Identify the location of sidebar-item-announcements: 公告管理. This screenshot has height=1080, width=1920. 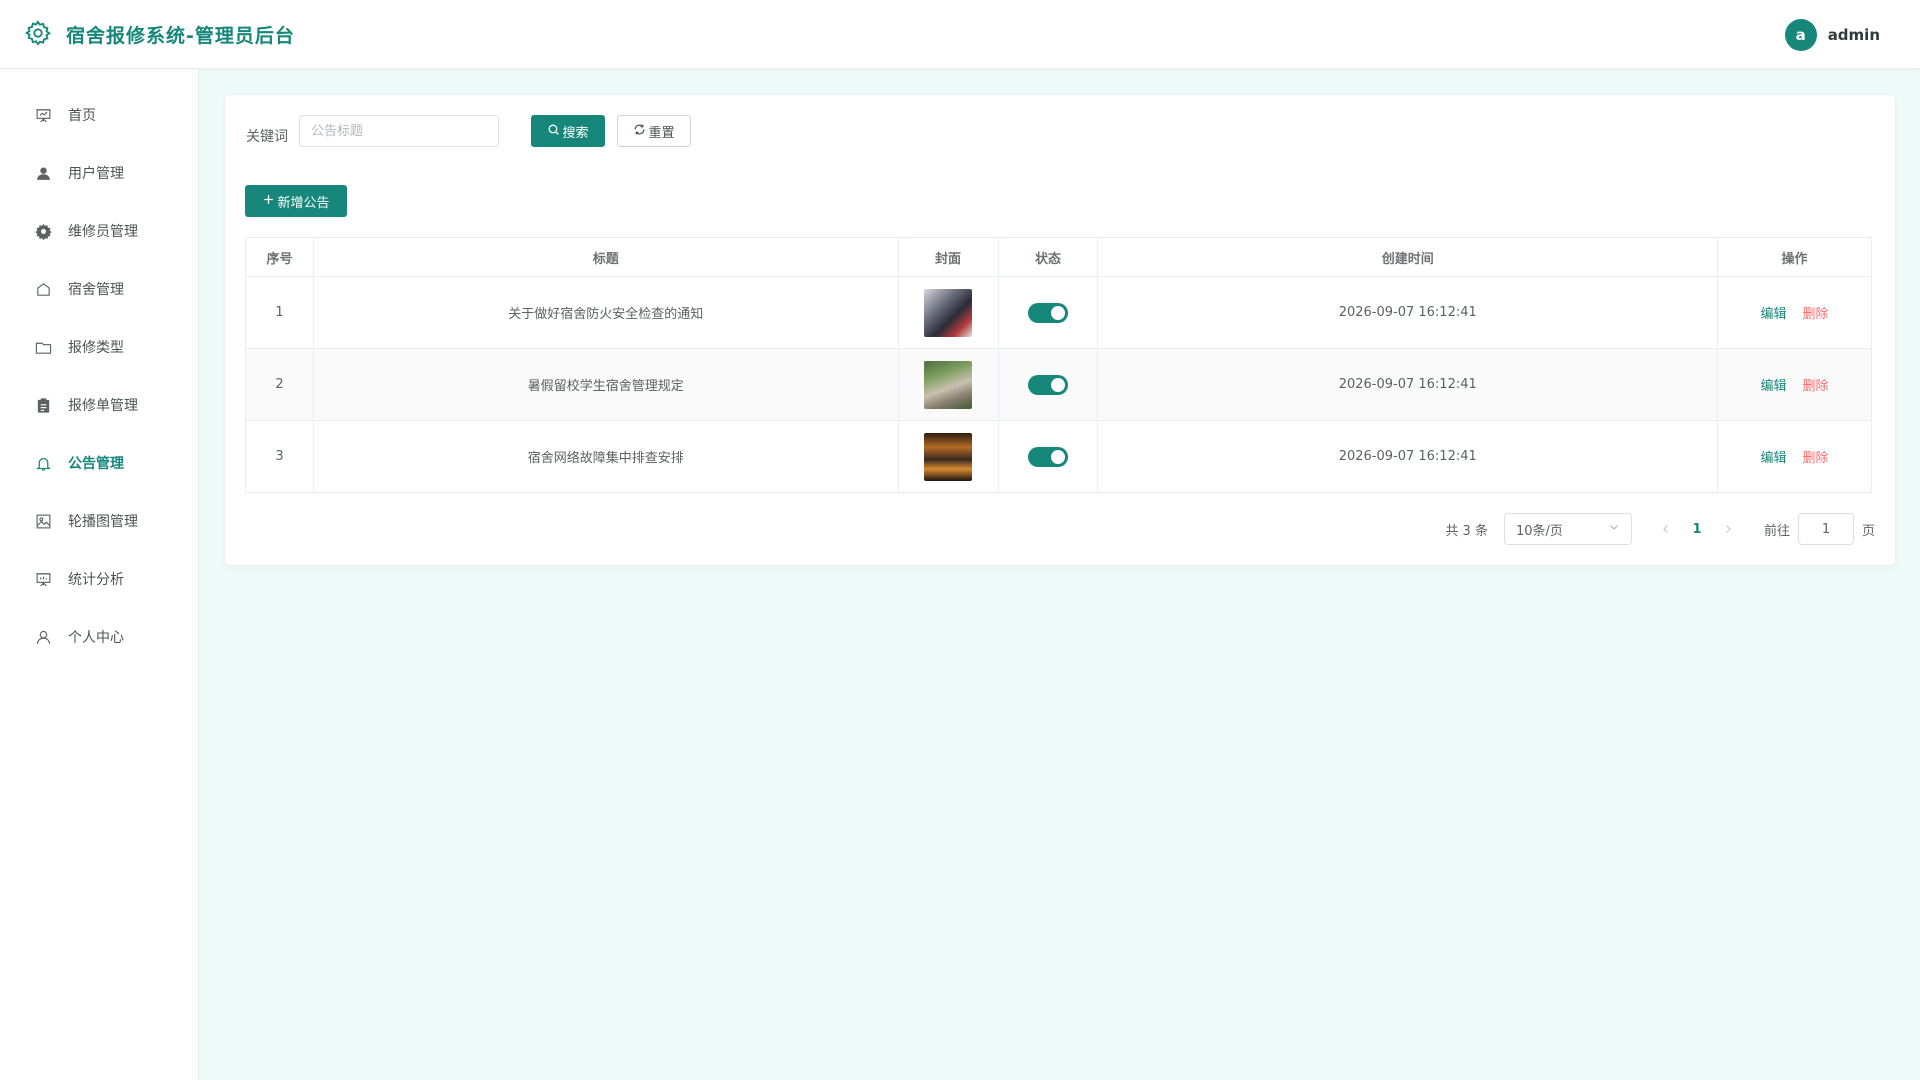
(99, 463).